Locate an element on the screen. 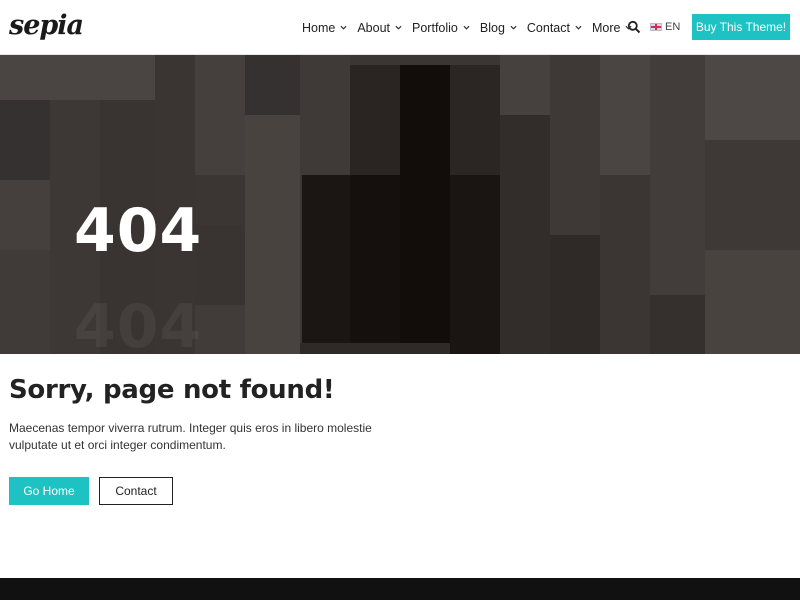  nav-item-label: Contact is located at coordinates (548, 27).